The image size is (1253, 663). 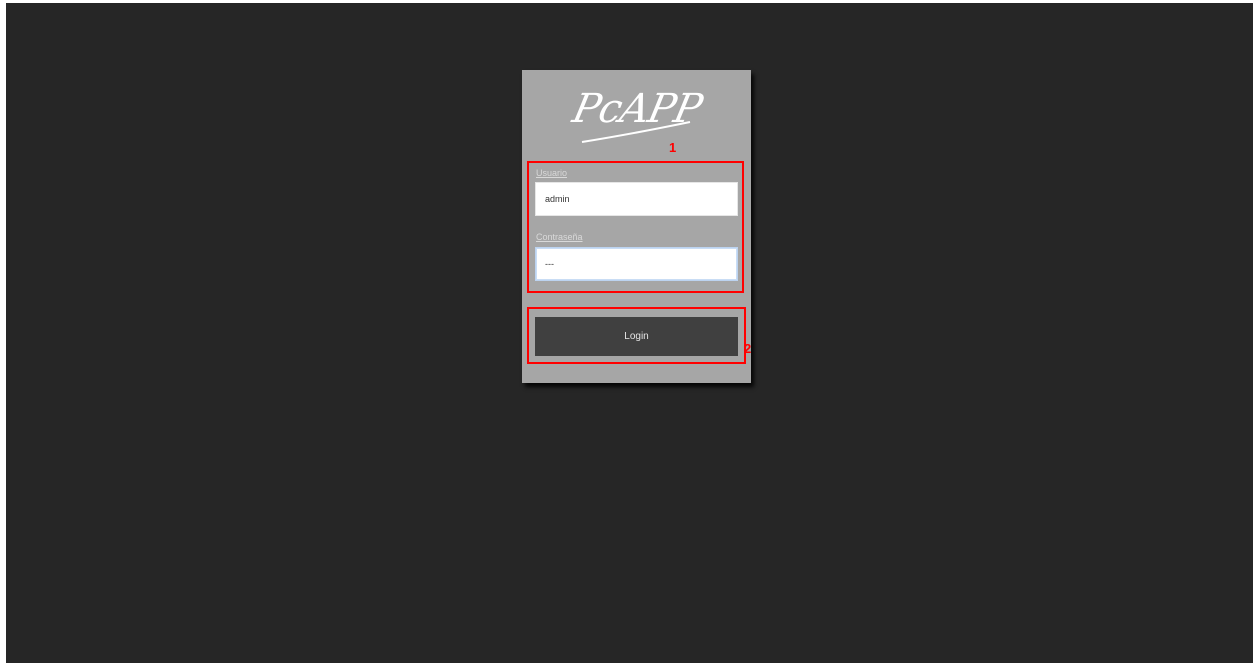 What do you see at coordinates (636, 132) in the screenshot?
I see `logo-underline-swash` at bounding box center [636, 132].